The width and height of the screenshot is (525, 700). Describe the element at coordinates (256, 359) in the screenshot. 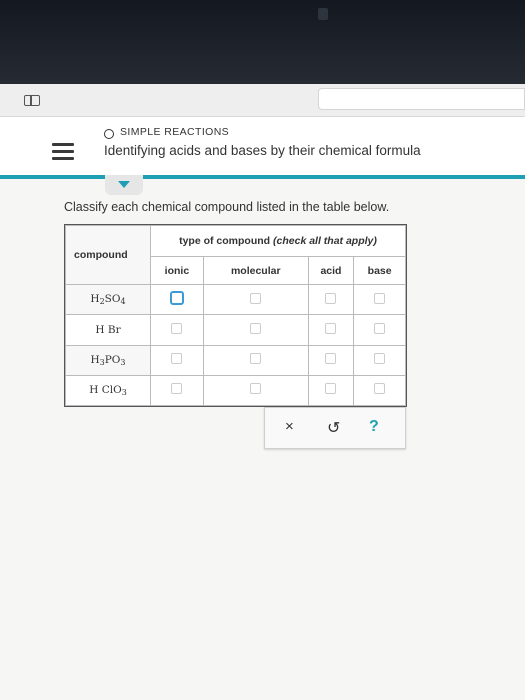

I see `checkbox-h3po3-molecular` at that location.